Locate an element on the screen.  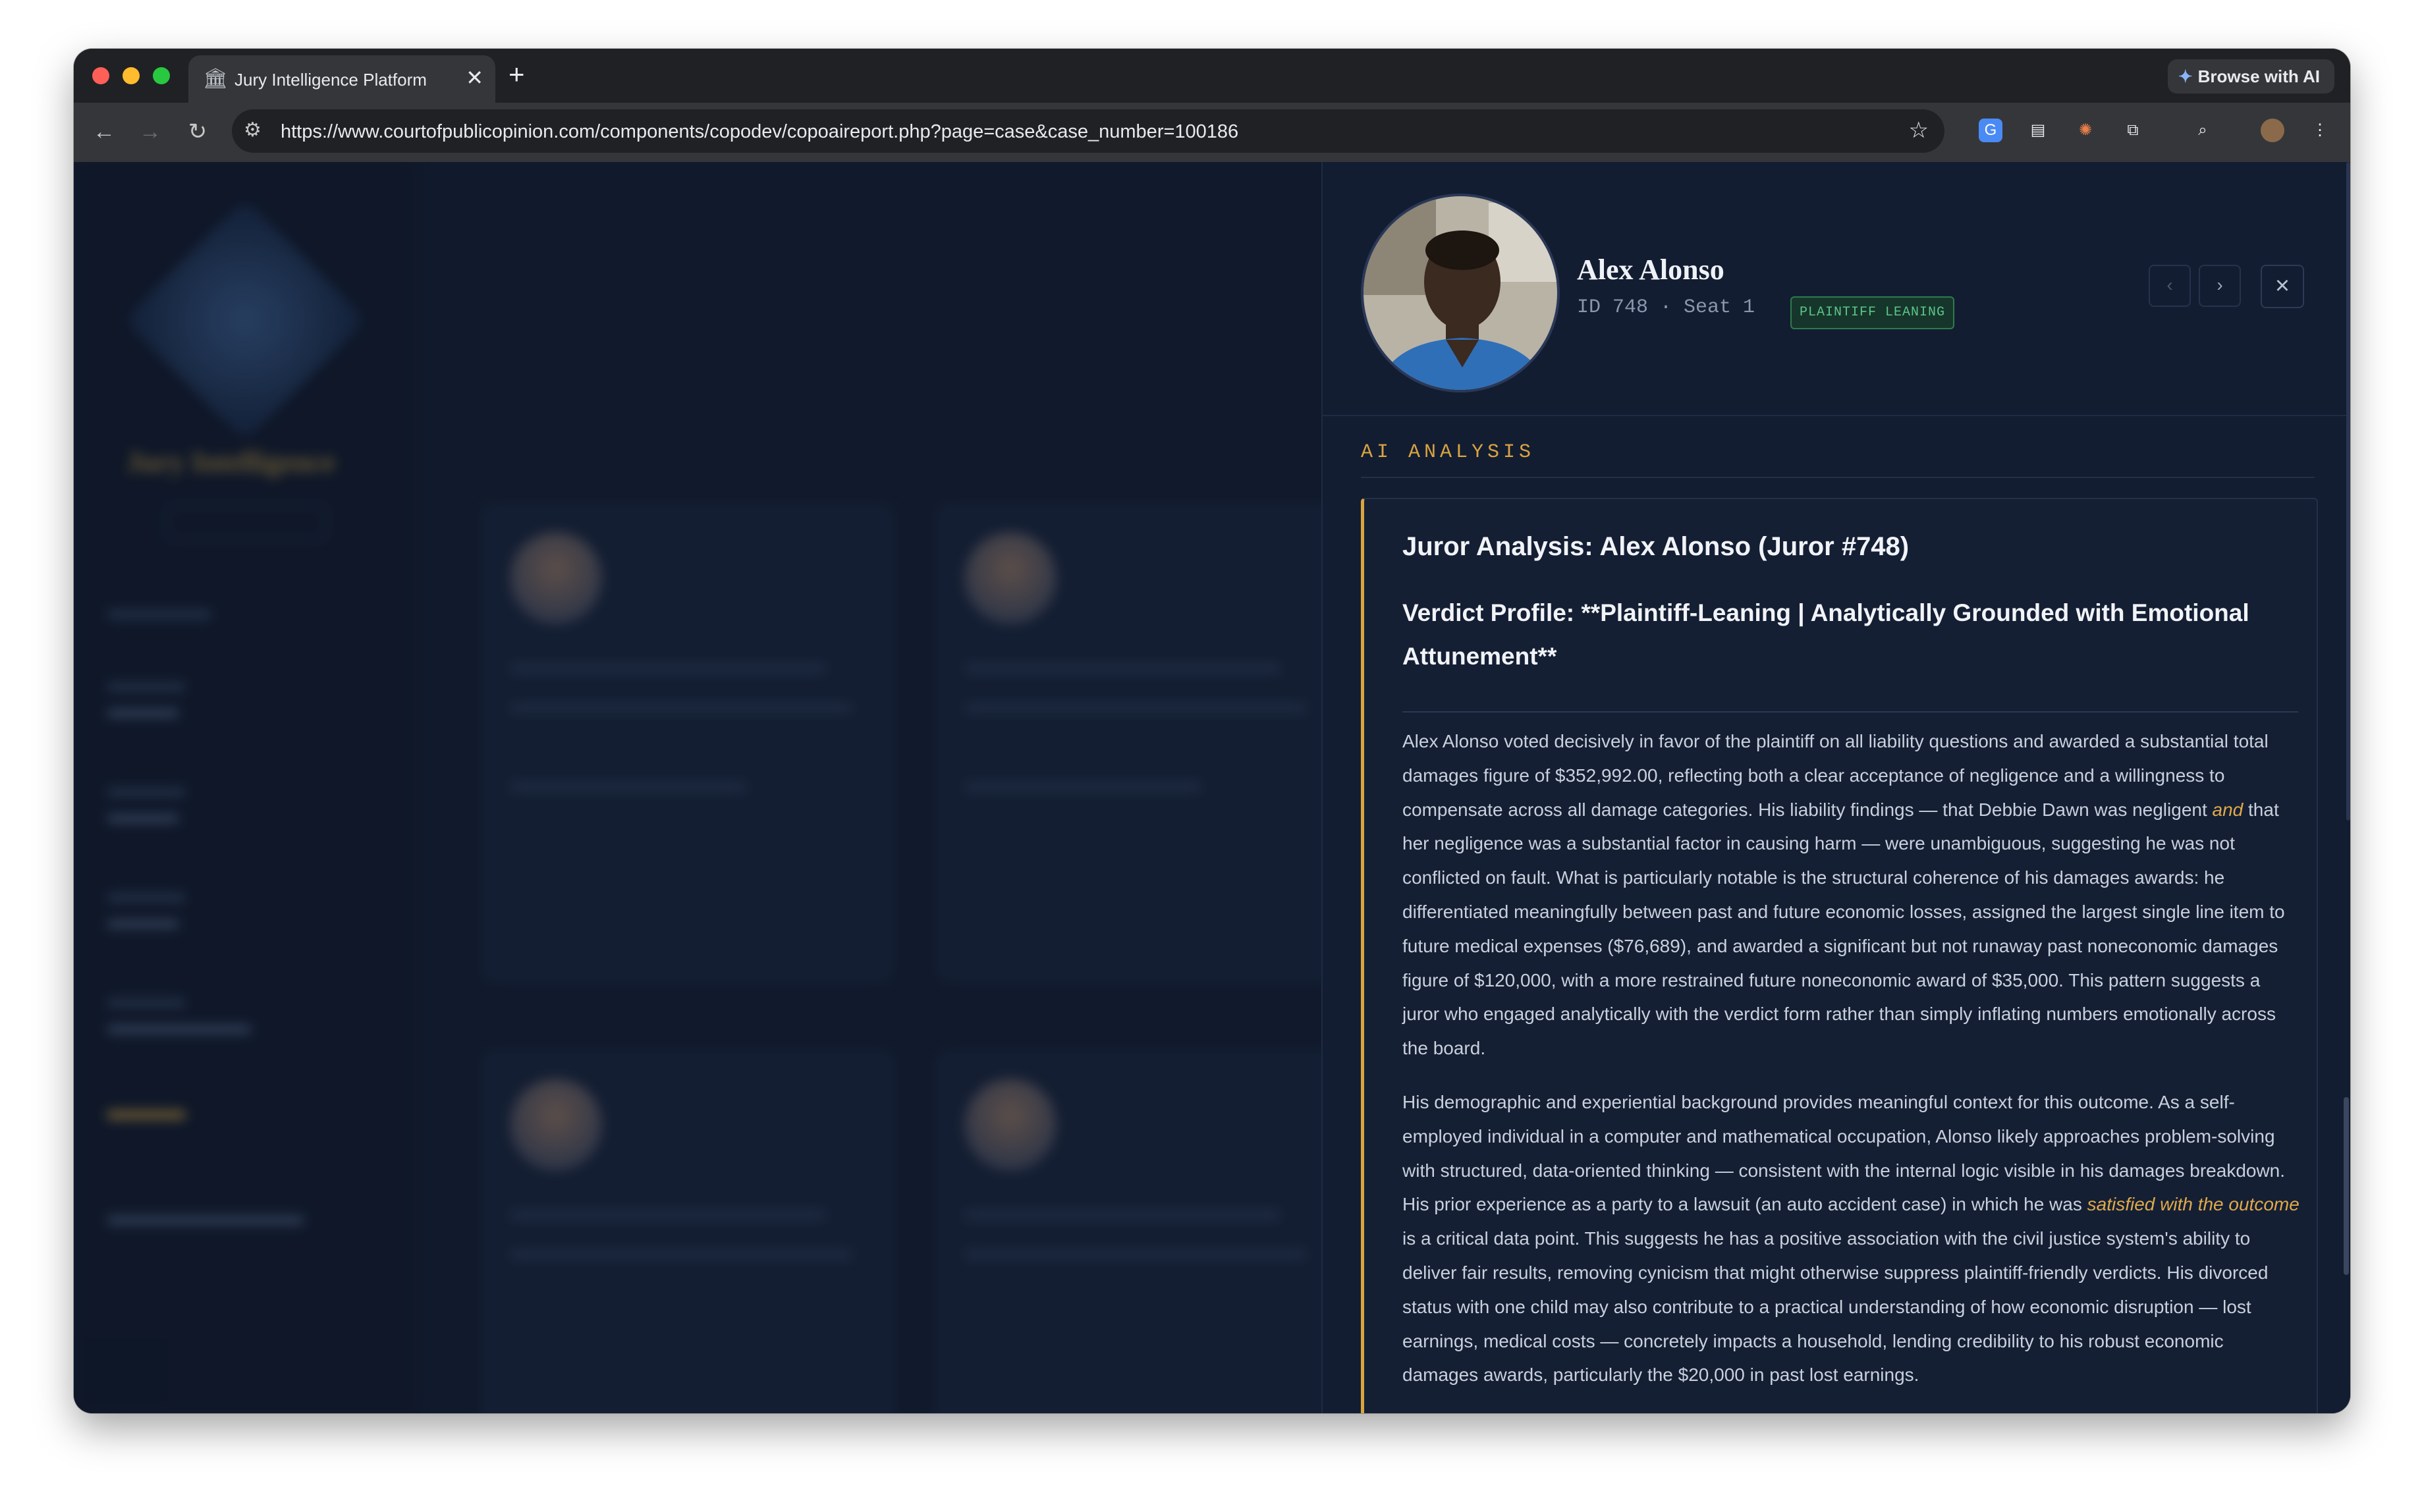
analysis-divider is located at coordinates (1850, 712).